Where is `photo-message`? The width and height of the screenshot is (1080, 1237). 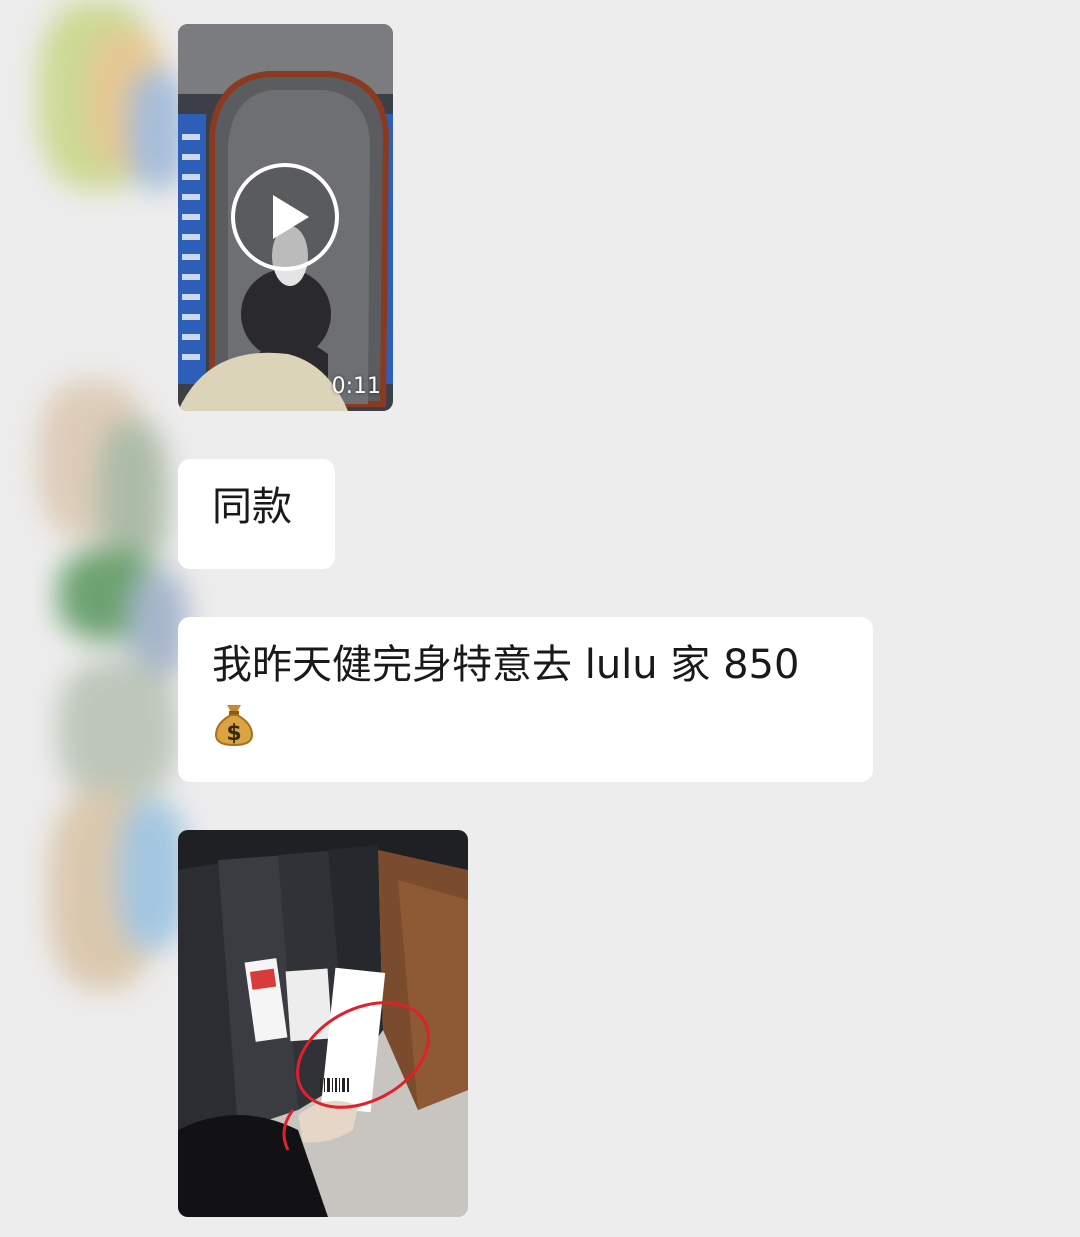 photo-message is located at coordinates (323, 1023).